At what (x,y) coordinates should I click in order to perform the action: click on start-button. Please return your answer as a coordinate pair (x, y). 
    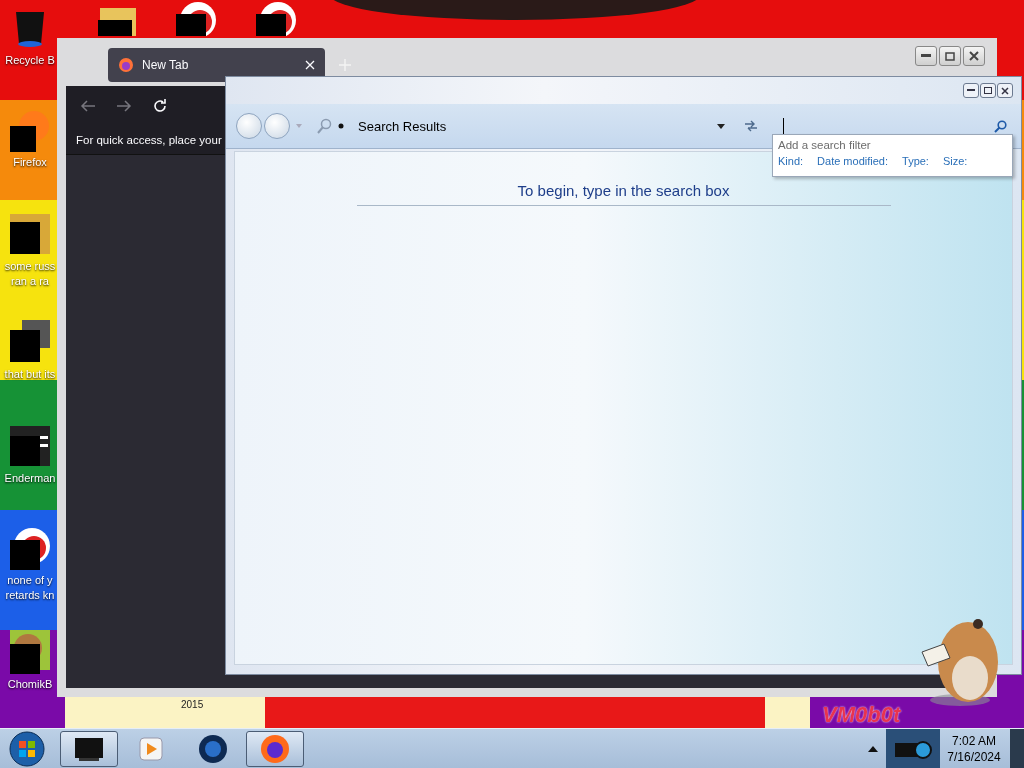
    Looking at the image, I should click on (27, 749).